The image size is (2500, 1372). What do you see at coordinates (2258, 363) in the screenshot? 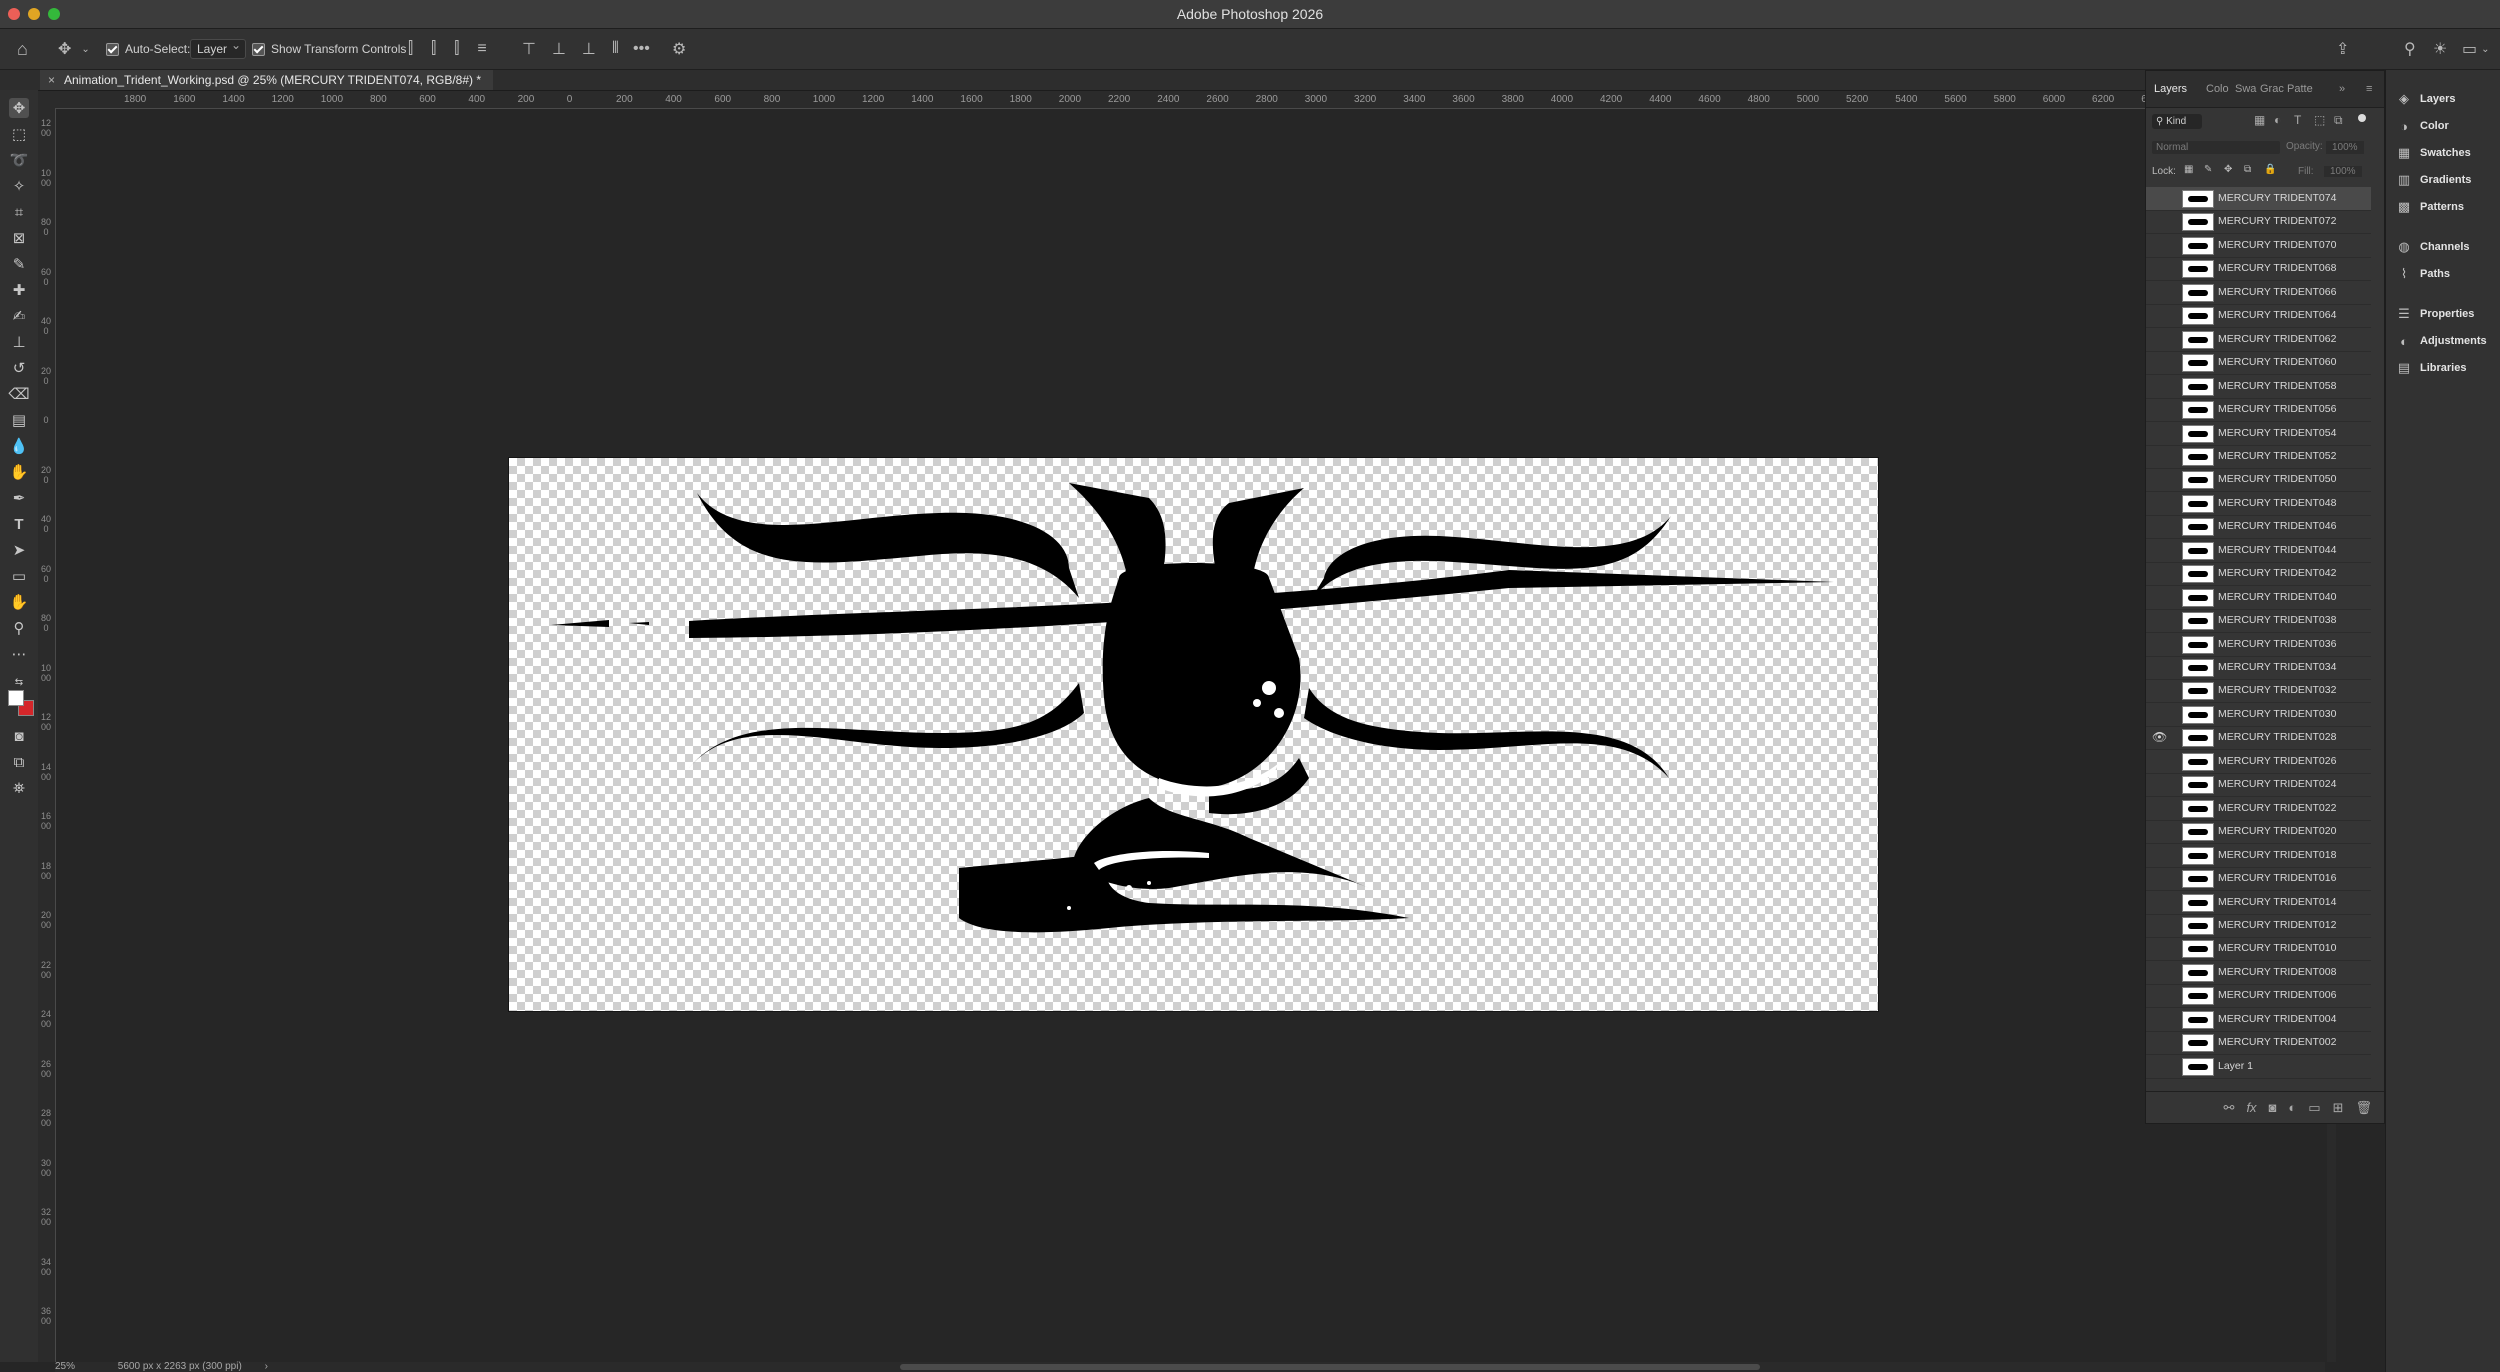
I see `layer-row: MERCURY TRIDENT060` at bounding box center [2258, 363].